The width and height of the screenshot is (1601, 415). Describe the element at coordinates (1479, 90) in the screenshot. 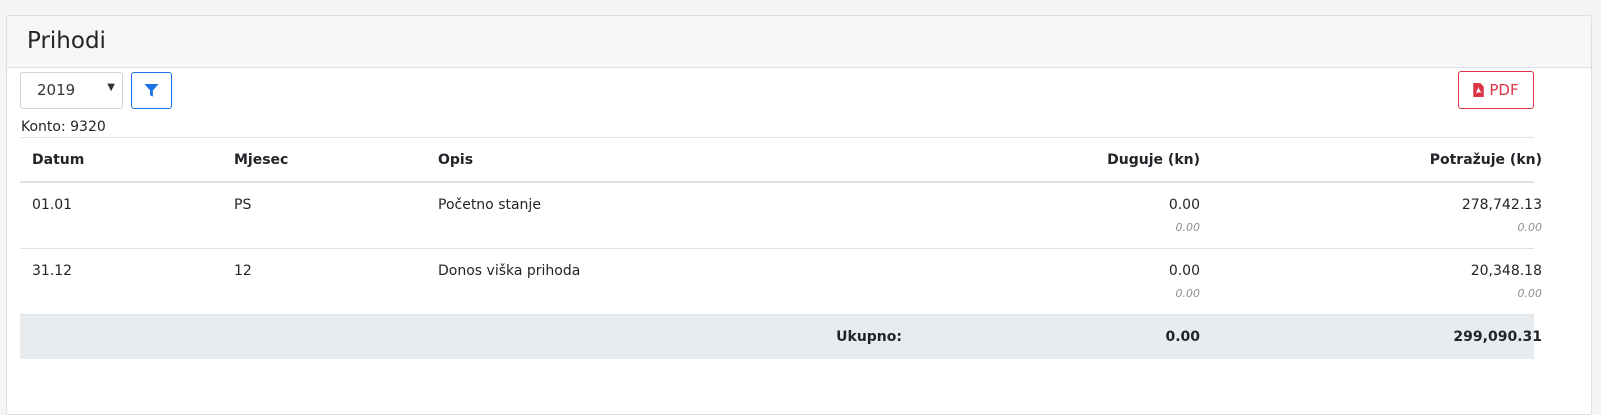

I see `file-pdf-icon` at that location.